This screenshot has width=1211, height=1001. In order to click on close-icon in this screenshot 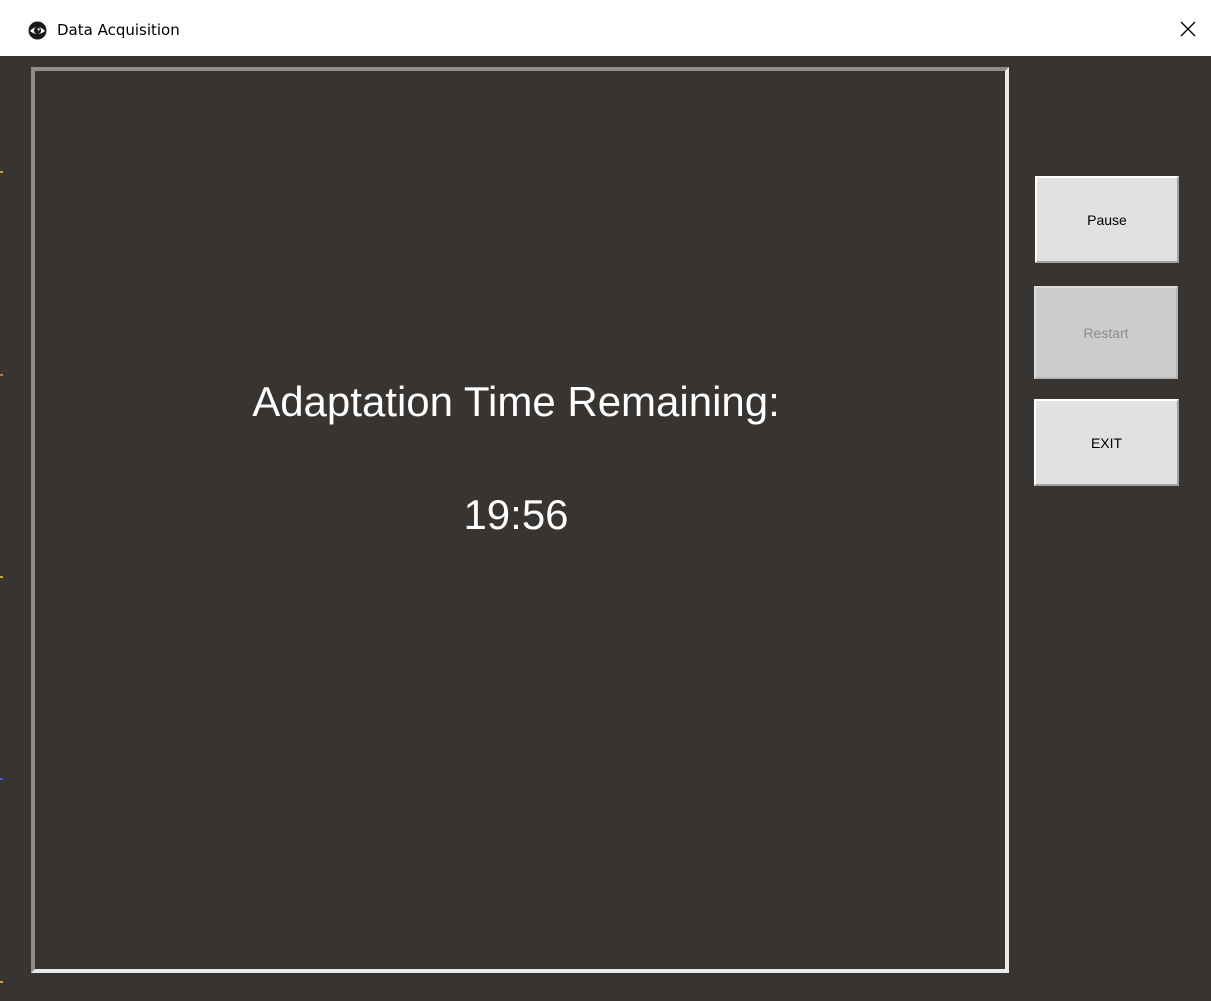, I will do `click(1188, 31)`.